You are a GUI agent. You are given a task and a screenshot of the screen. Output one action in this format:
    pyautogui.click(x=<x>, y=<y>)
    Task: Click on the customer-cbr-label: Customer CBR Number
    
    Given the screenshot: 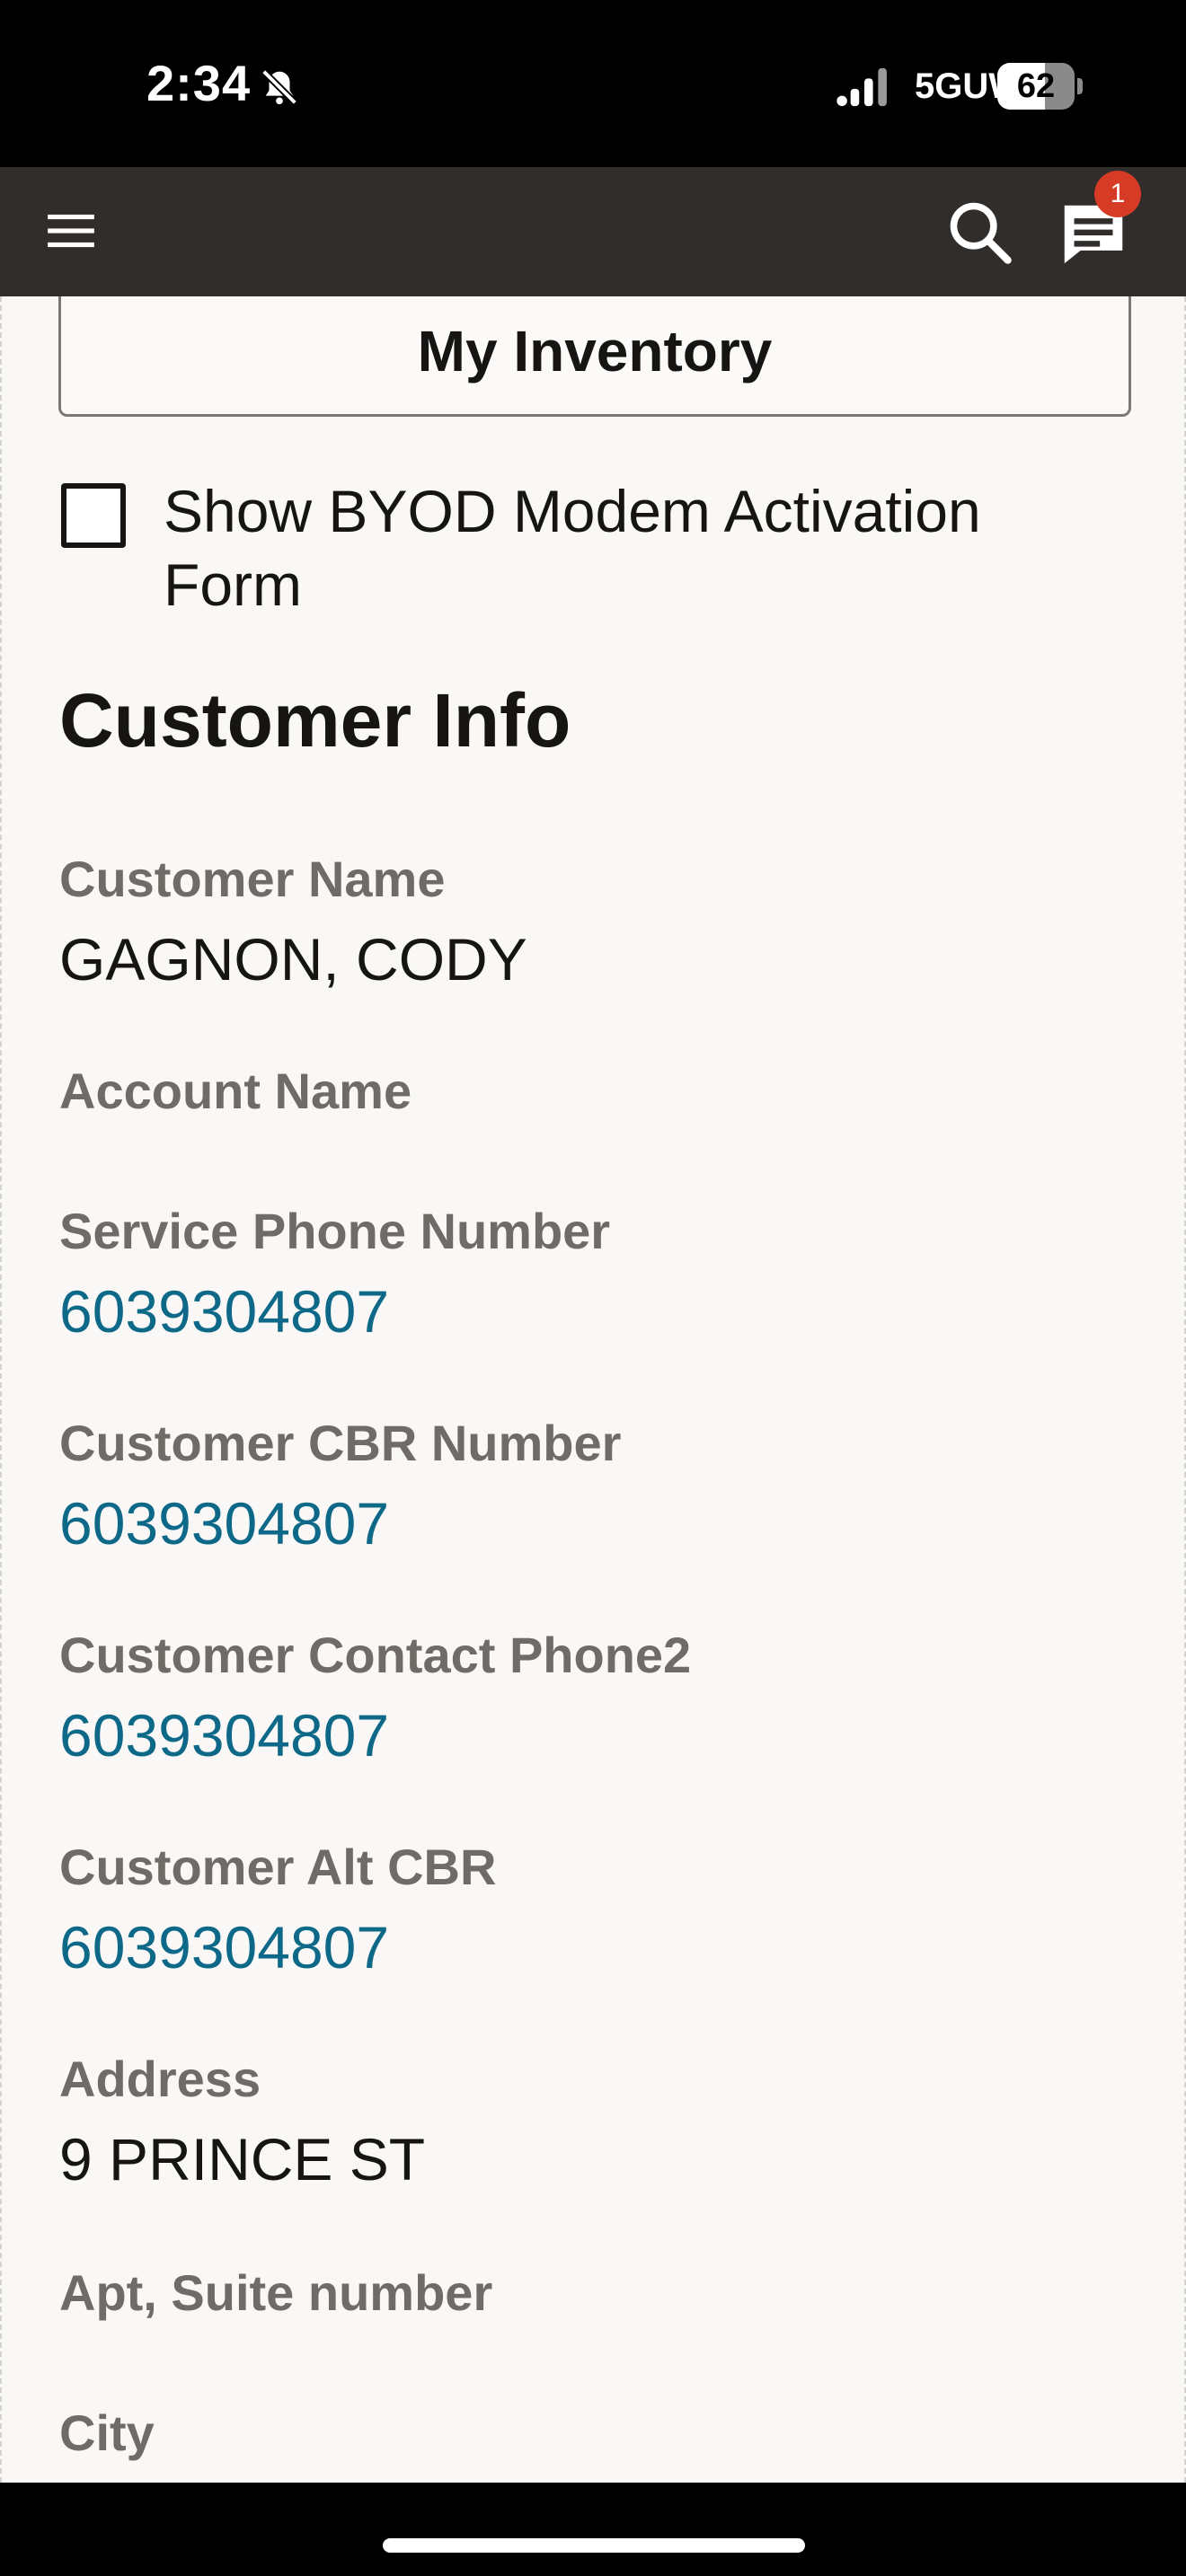 What is the action you would take?
    pyautogui.click(x=340, y=1443)
    